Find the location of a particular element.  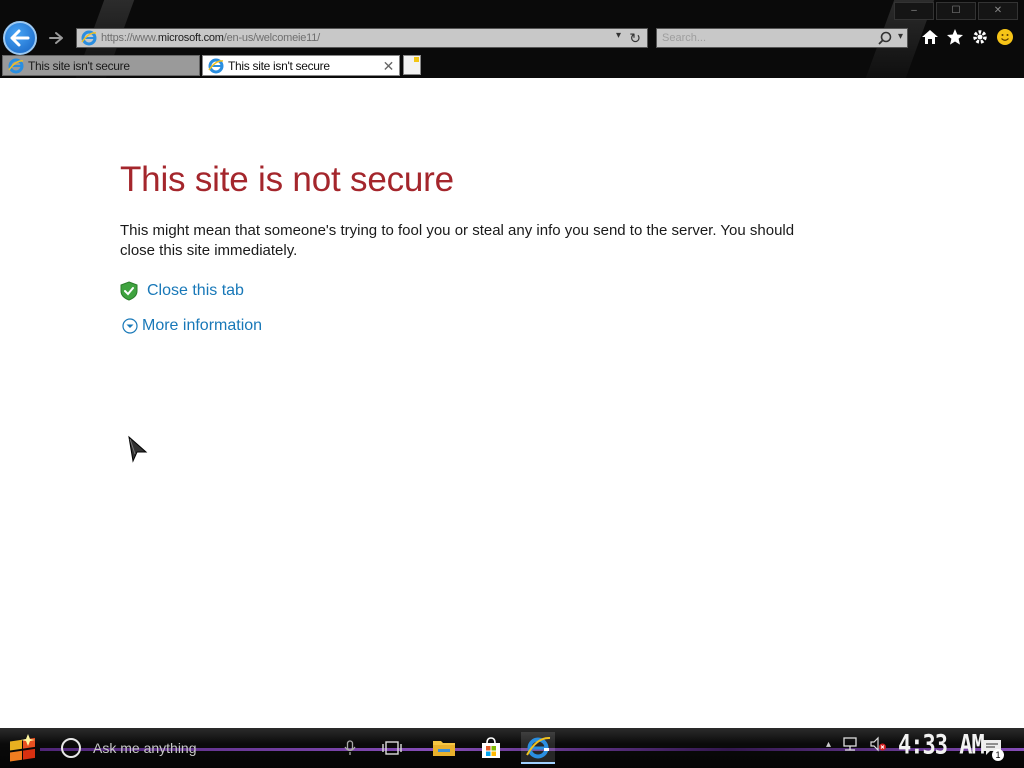

minimize-button: – is located at coordinates (914, 11).